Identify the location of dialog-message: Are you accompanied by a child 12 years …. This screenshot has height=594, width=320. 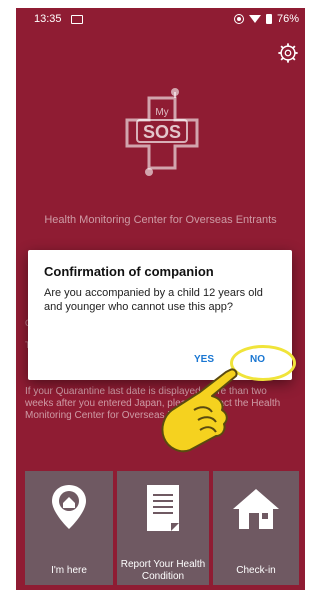
(153, 300).